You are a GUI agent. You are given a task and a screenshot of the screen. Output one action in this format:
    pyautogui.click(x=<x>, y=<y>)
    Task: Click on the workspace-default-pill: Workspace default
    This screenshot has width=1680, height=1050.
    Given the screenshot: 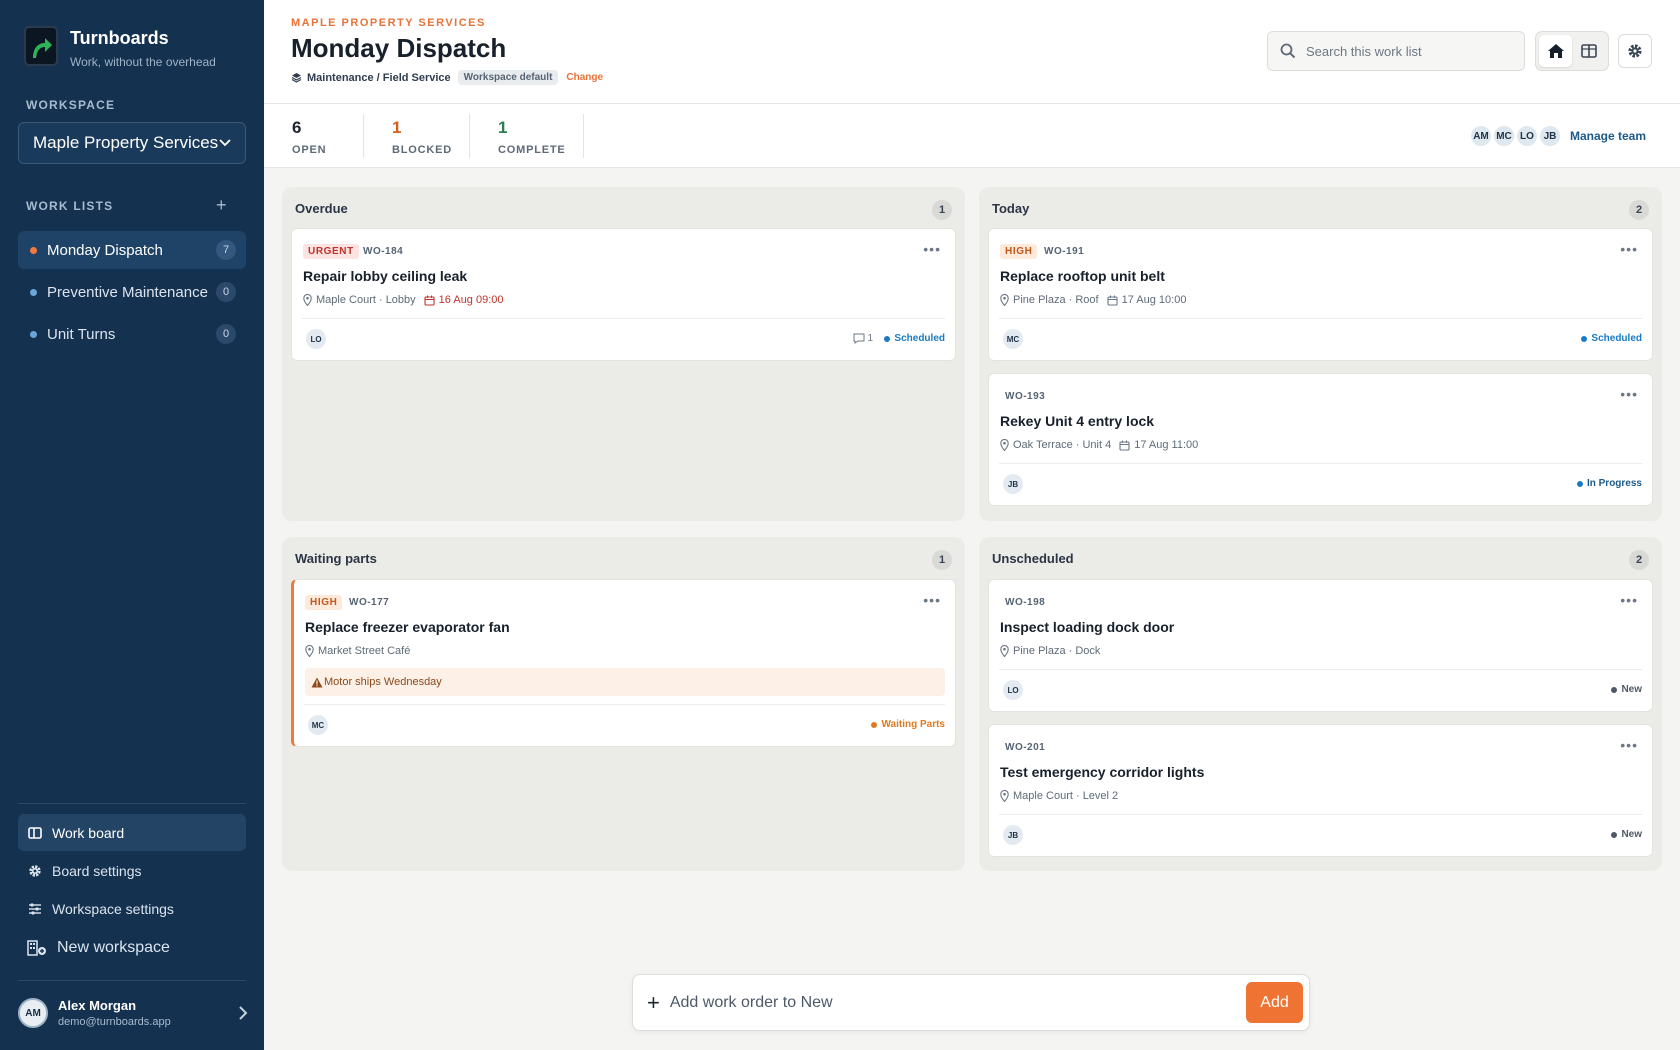 What is the action you would take?
    pyautogui.click(x=508, y=77)
    